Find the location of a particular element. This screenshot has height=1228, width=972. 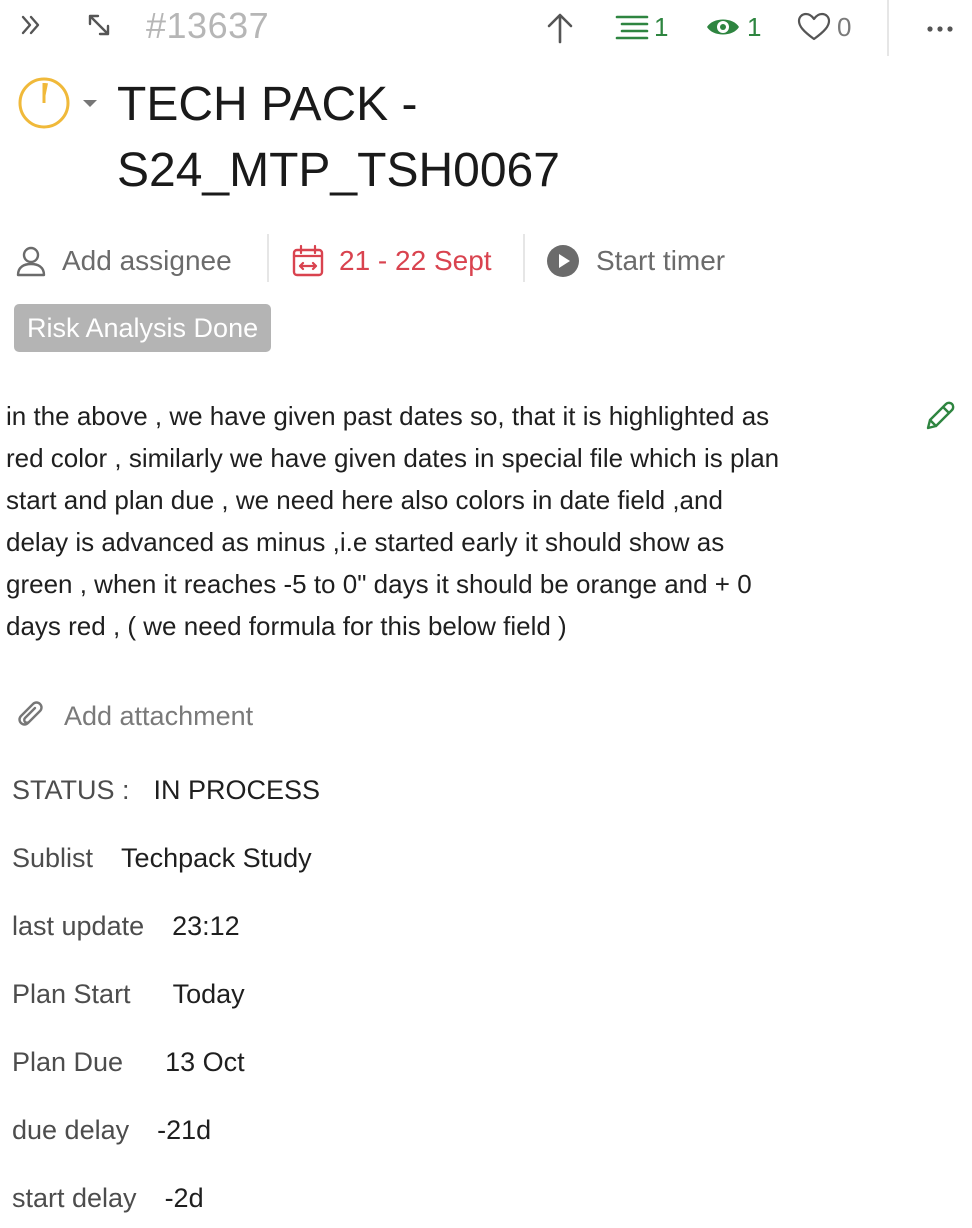

status-ring-icon is located at coordinates (44, 103).